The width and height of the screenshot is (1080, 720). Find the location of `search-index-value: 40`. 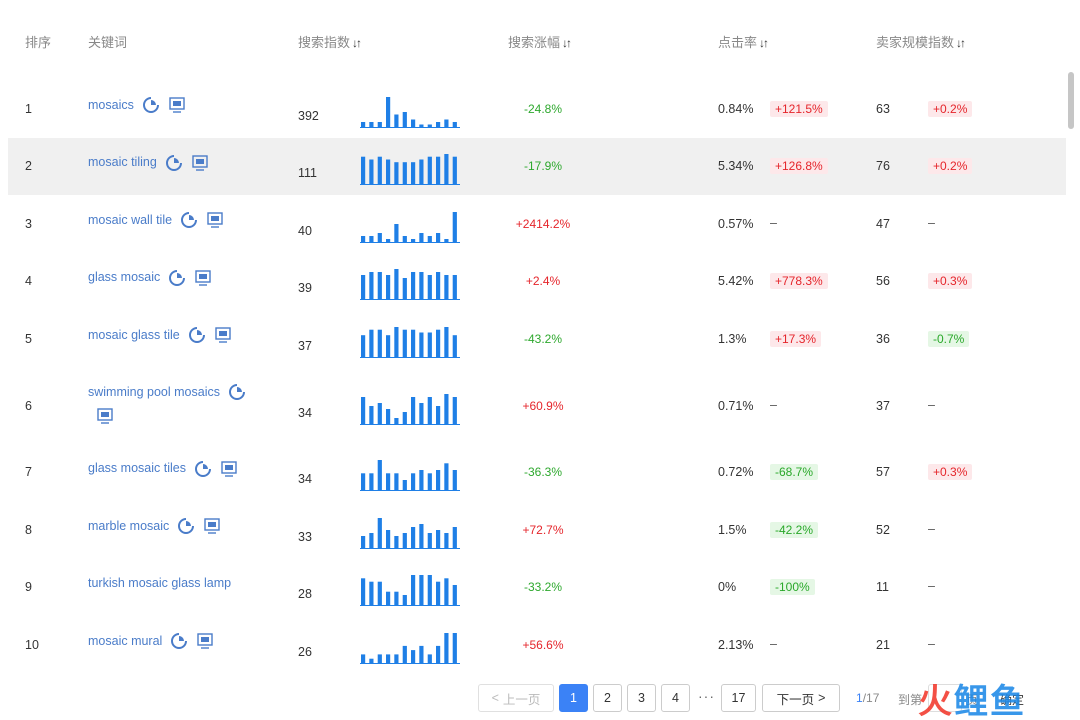

search-index-value: 40 is located at coordinates (305, 230).